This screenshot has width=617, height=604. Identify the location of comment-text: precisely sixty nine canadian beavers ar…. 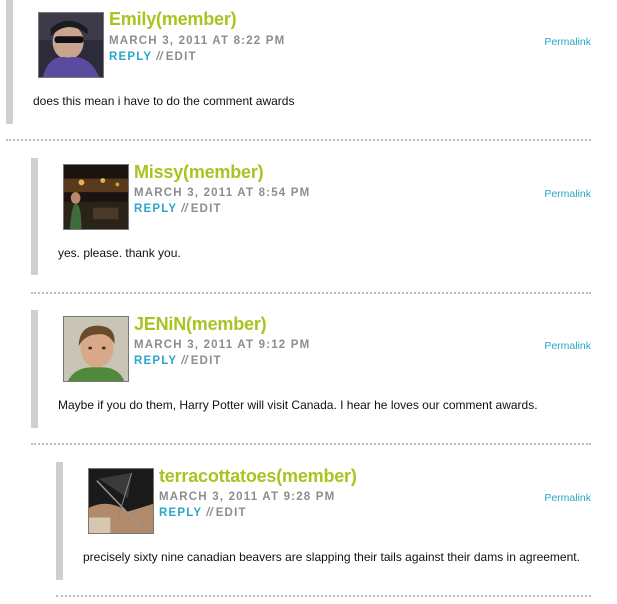
(331, 557).